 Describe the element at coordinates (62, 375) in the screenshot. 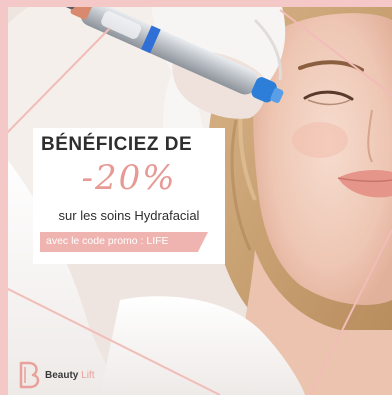

I see `brand-name-part1: Beauty` at that location.